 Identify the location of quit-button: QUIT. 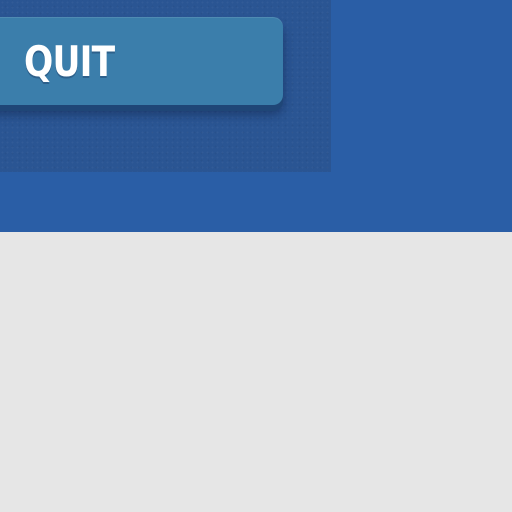
(141, 61).